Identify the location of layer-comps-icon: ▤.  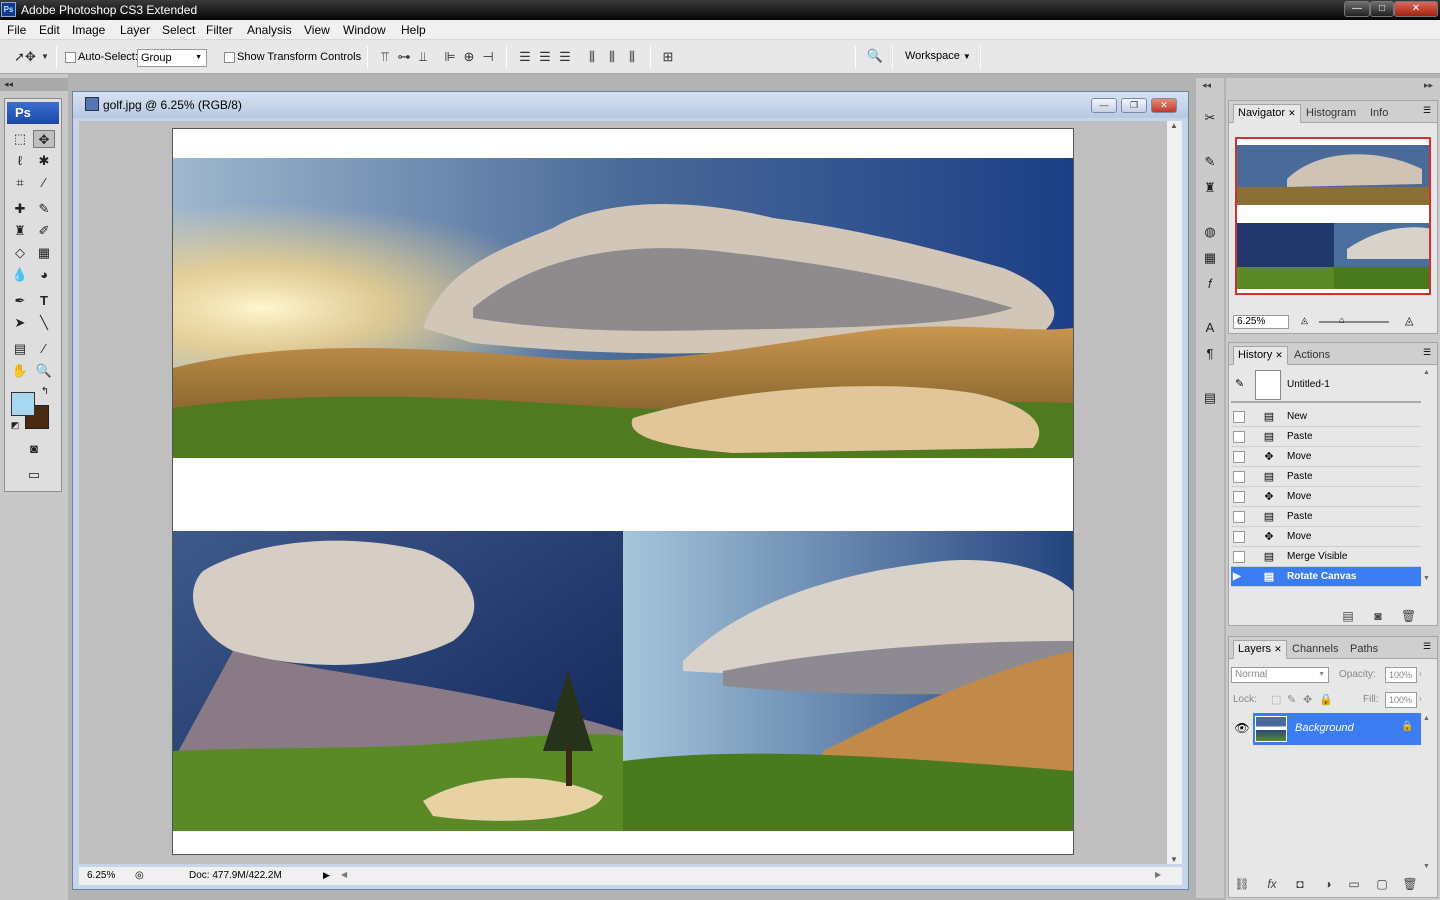
(1210, 398).